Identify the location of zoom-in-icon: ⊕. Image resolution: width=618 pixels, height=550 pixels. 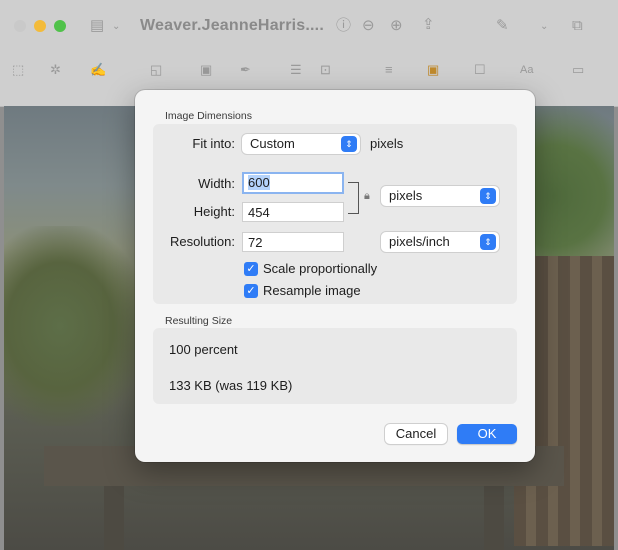
(396, 26).